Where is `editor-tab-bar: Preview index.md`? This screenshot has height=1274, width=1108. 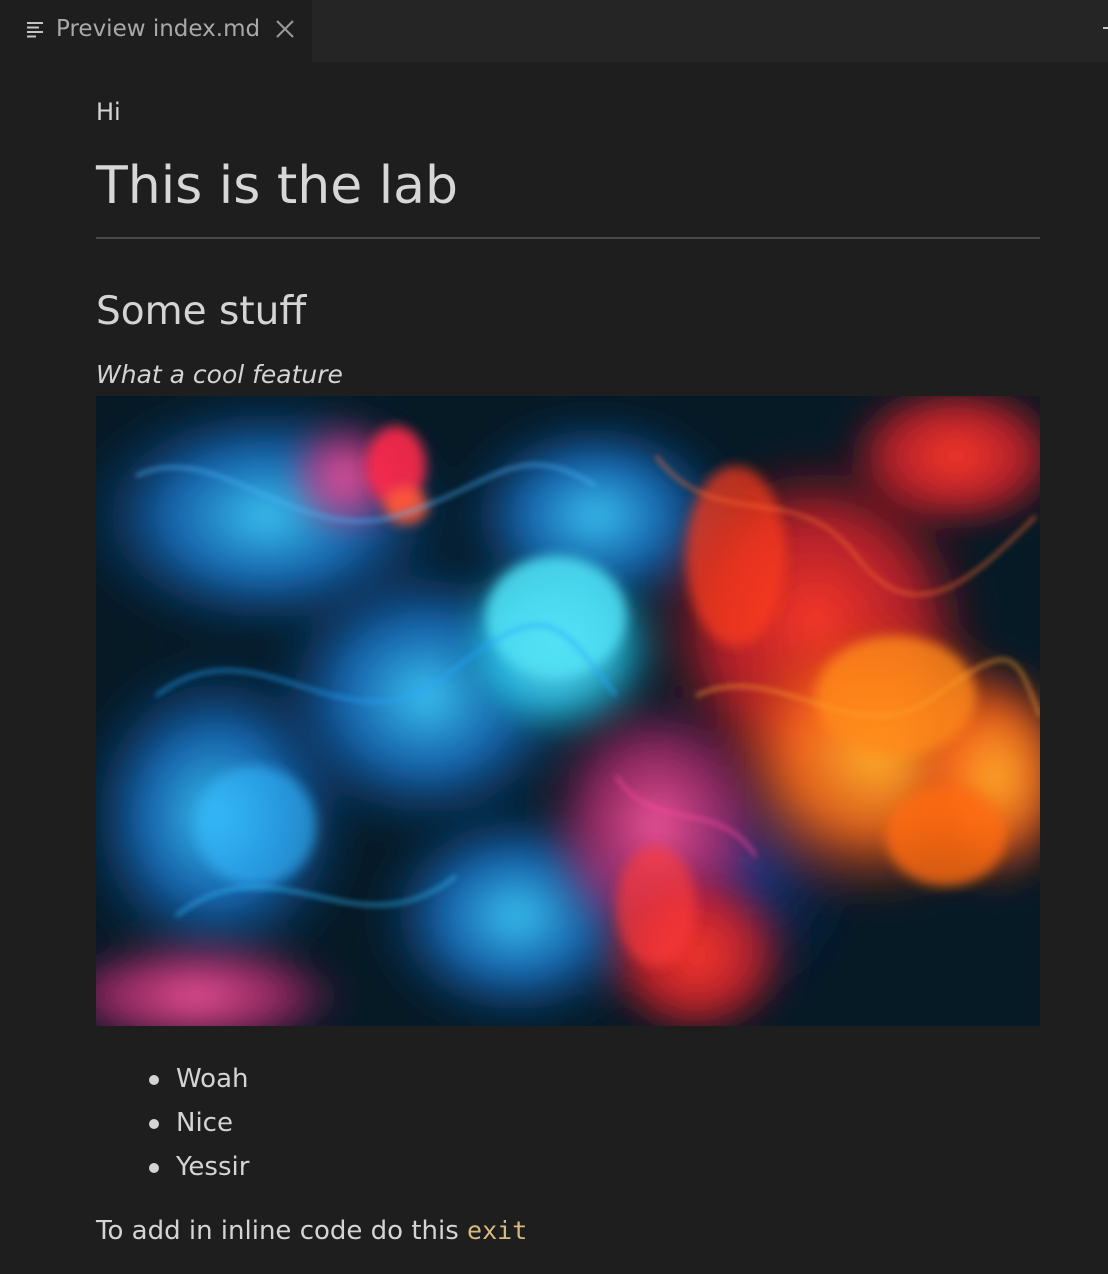
editor-tab-bar: Preview index.md is located at coordinates (554, 31).